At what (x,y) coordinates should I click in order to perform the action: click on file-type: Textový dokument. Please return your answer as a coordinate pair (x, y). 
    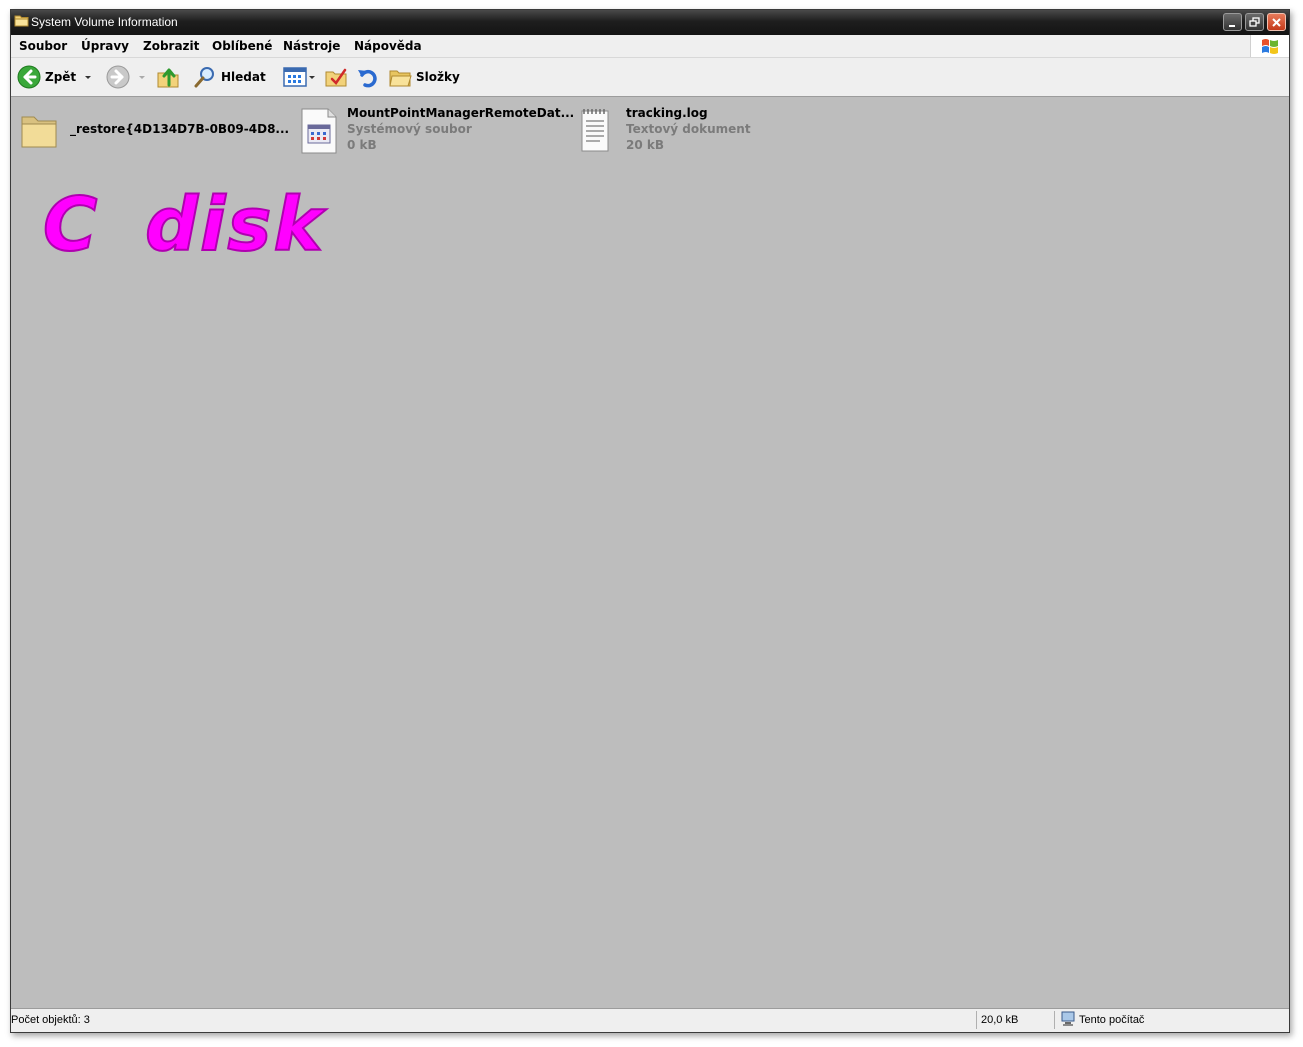
    Looking at the image, I should click on (688, 129).